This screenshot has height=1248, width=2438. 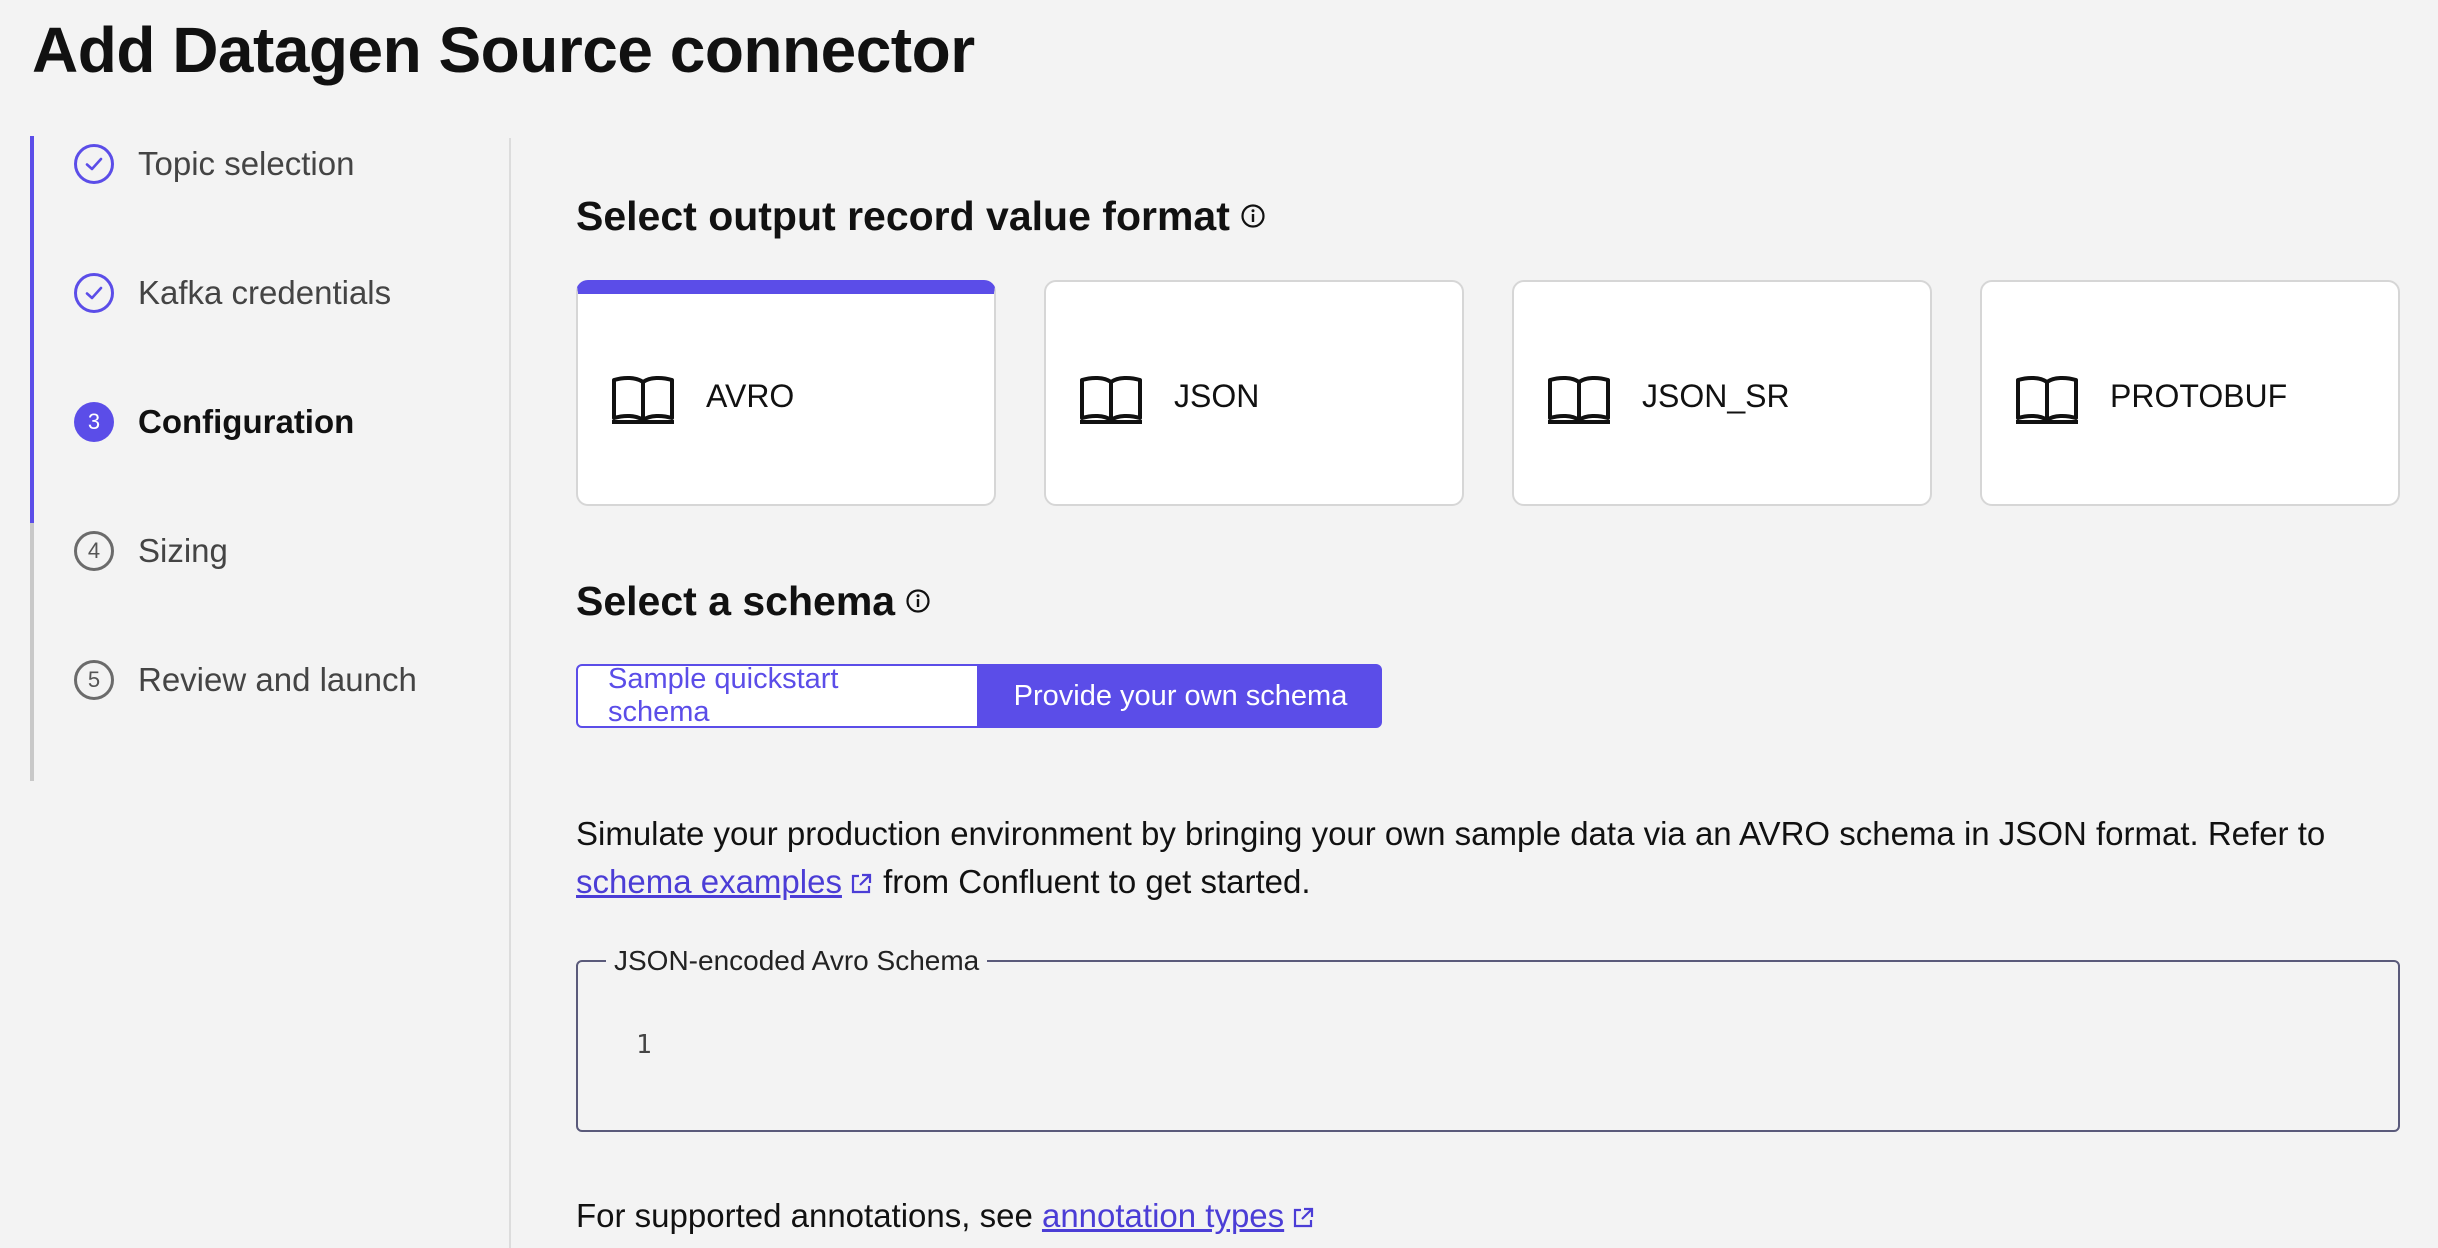 What do you see at coordinates (1163, 1215) in the screenshot?
I see `annotation-types-link: annotation types` at bounding box center [1163, 1215].